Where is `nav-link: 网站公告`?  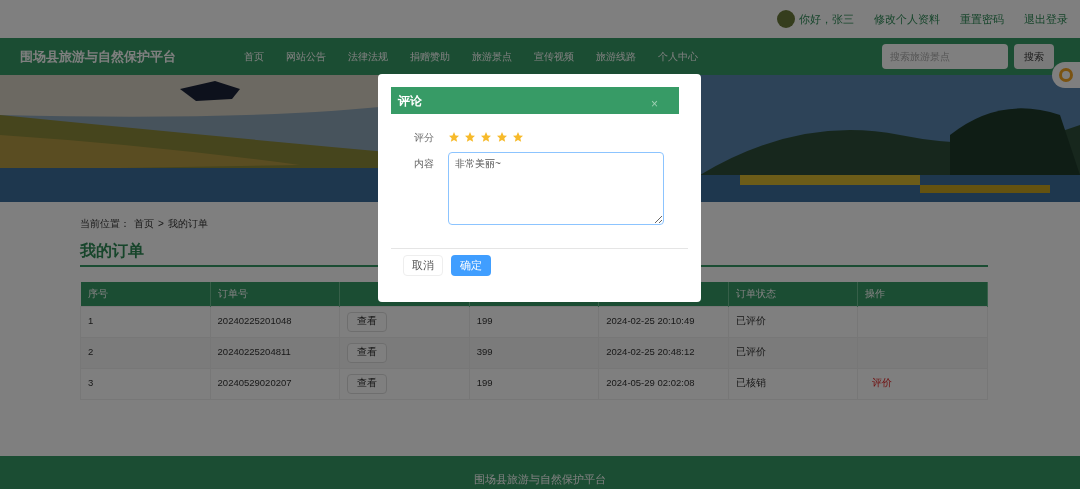
nav-link: 网站公告 is located at coordinates (306, 56).